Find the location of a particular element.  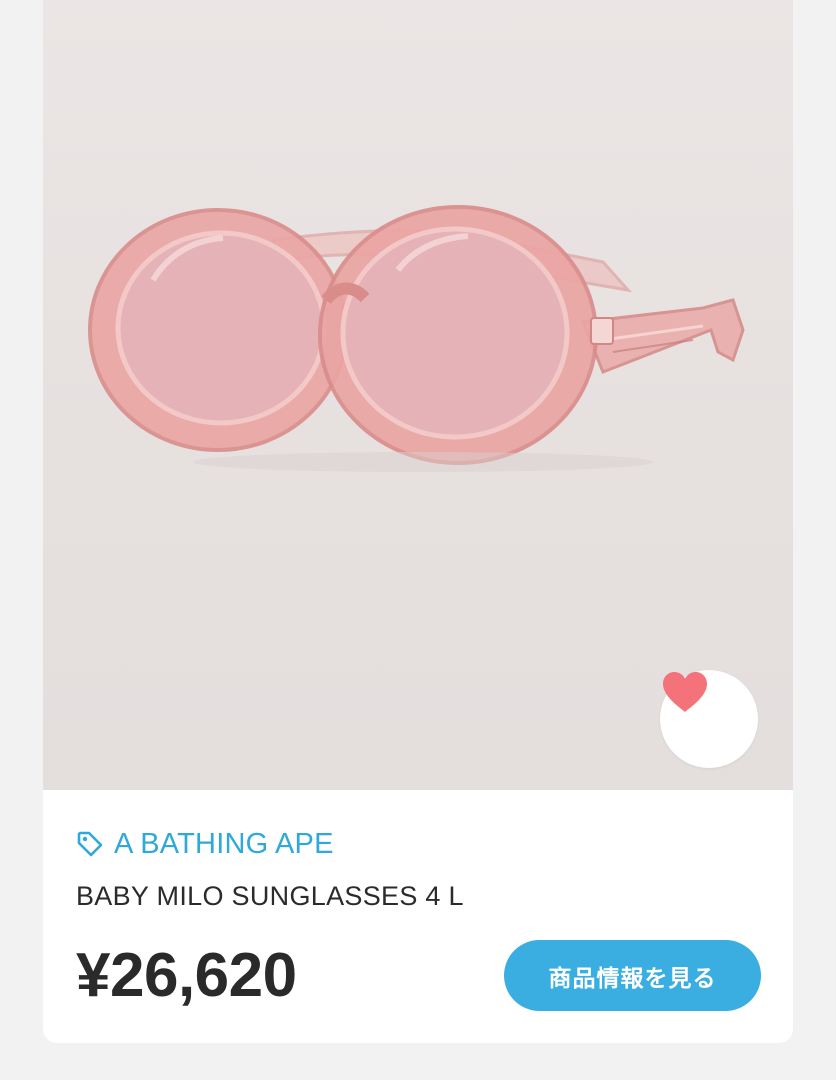

product-price: ¥26,620 is located at coordinates (186, 975).